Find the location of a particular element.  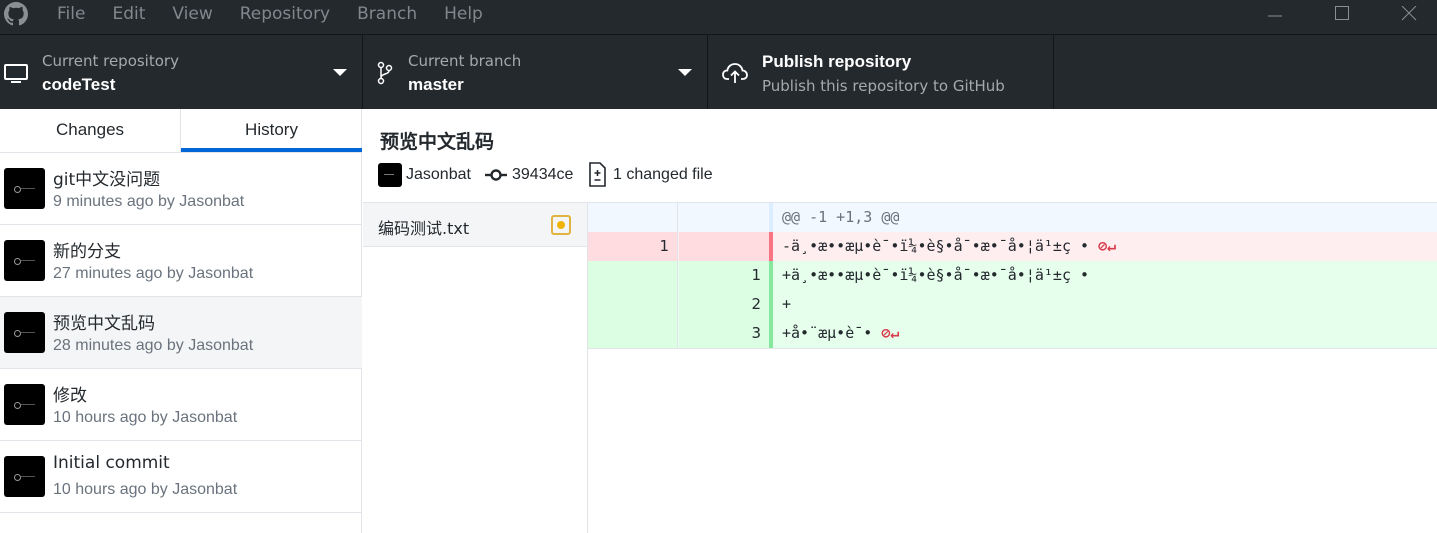

git-commit-icon is located at coordinates (496, 175).